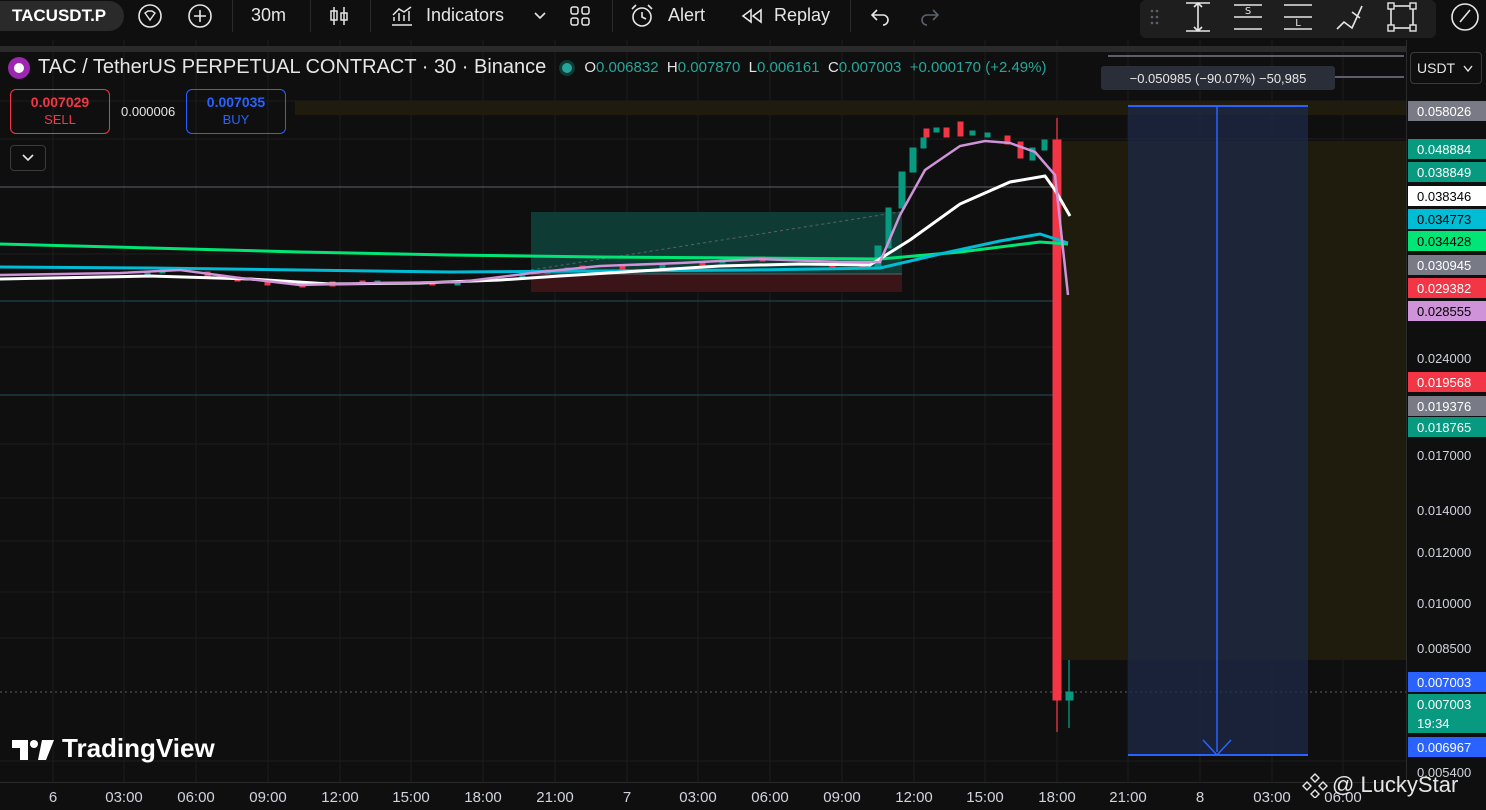 This screenshot has width=1486, height=810. Describe the element at coordinates (60, 102) in the screenshot. I see `sell-price: 0.007029` at that location.